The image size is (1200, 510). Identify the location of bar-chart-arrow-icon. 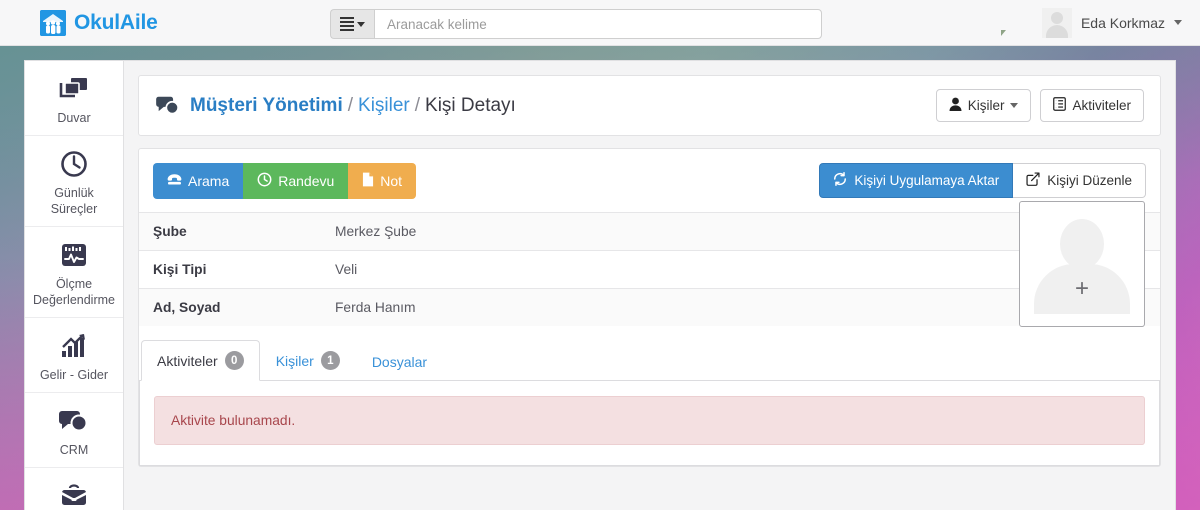
(74, 346).